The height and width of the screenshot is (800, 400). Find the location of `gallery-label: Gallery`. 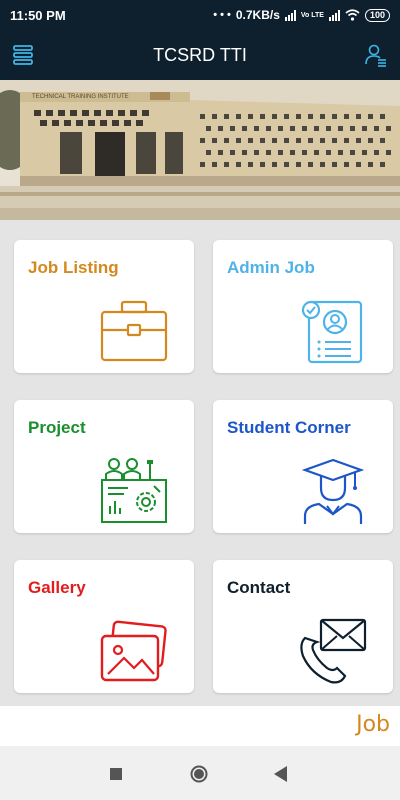

gallery-label: Gallery is located at coordinates (57, 587).